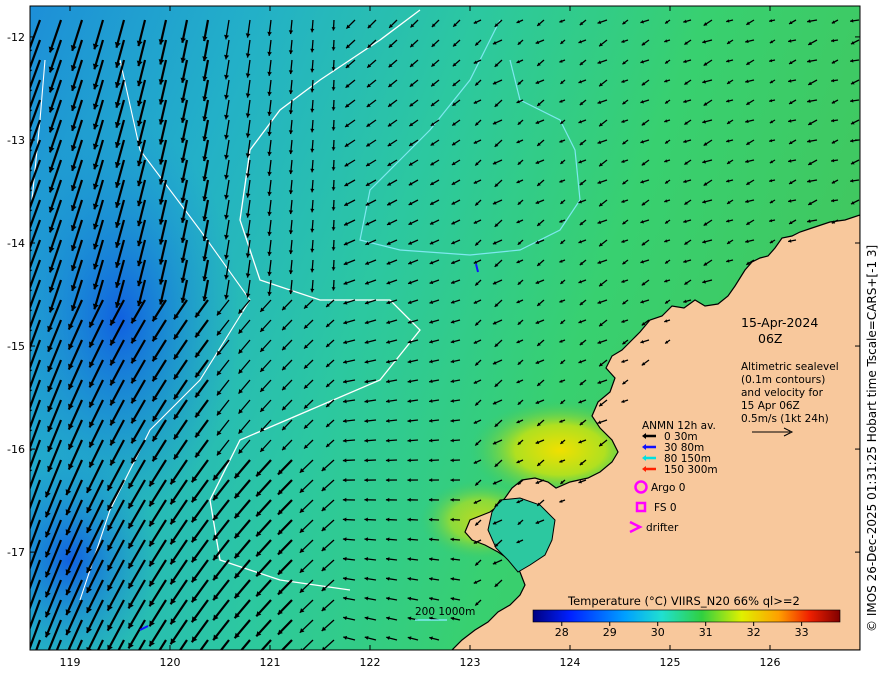 The width and height of the screenshot is (880, 680). I want to click on altimetry-line4: 15 Apr 06Z, so click(770, 406).